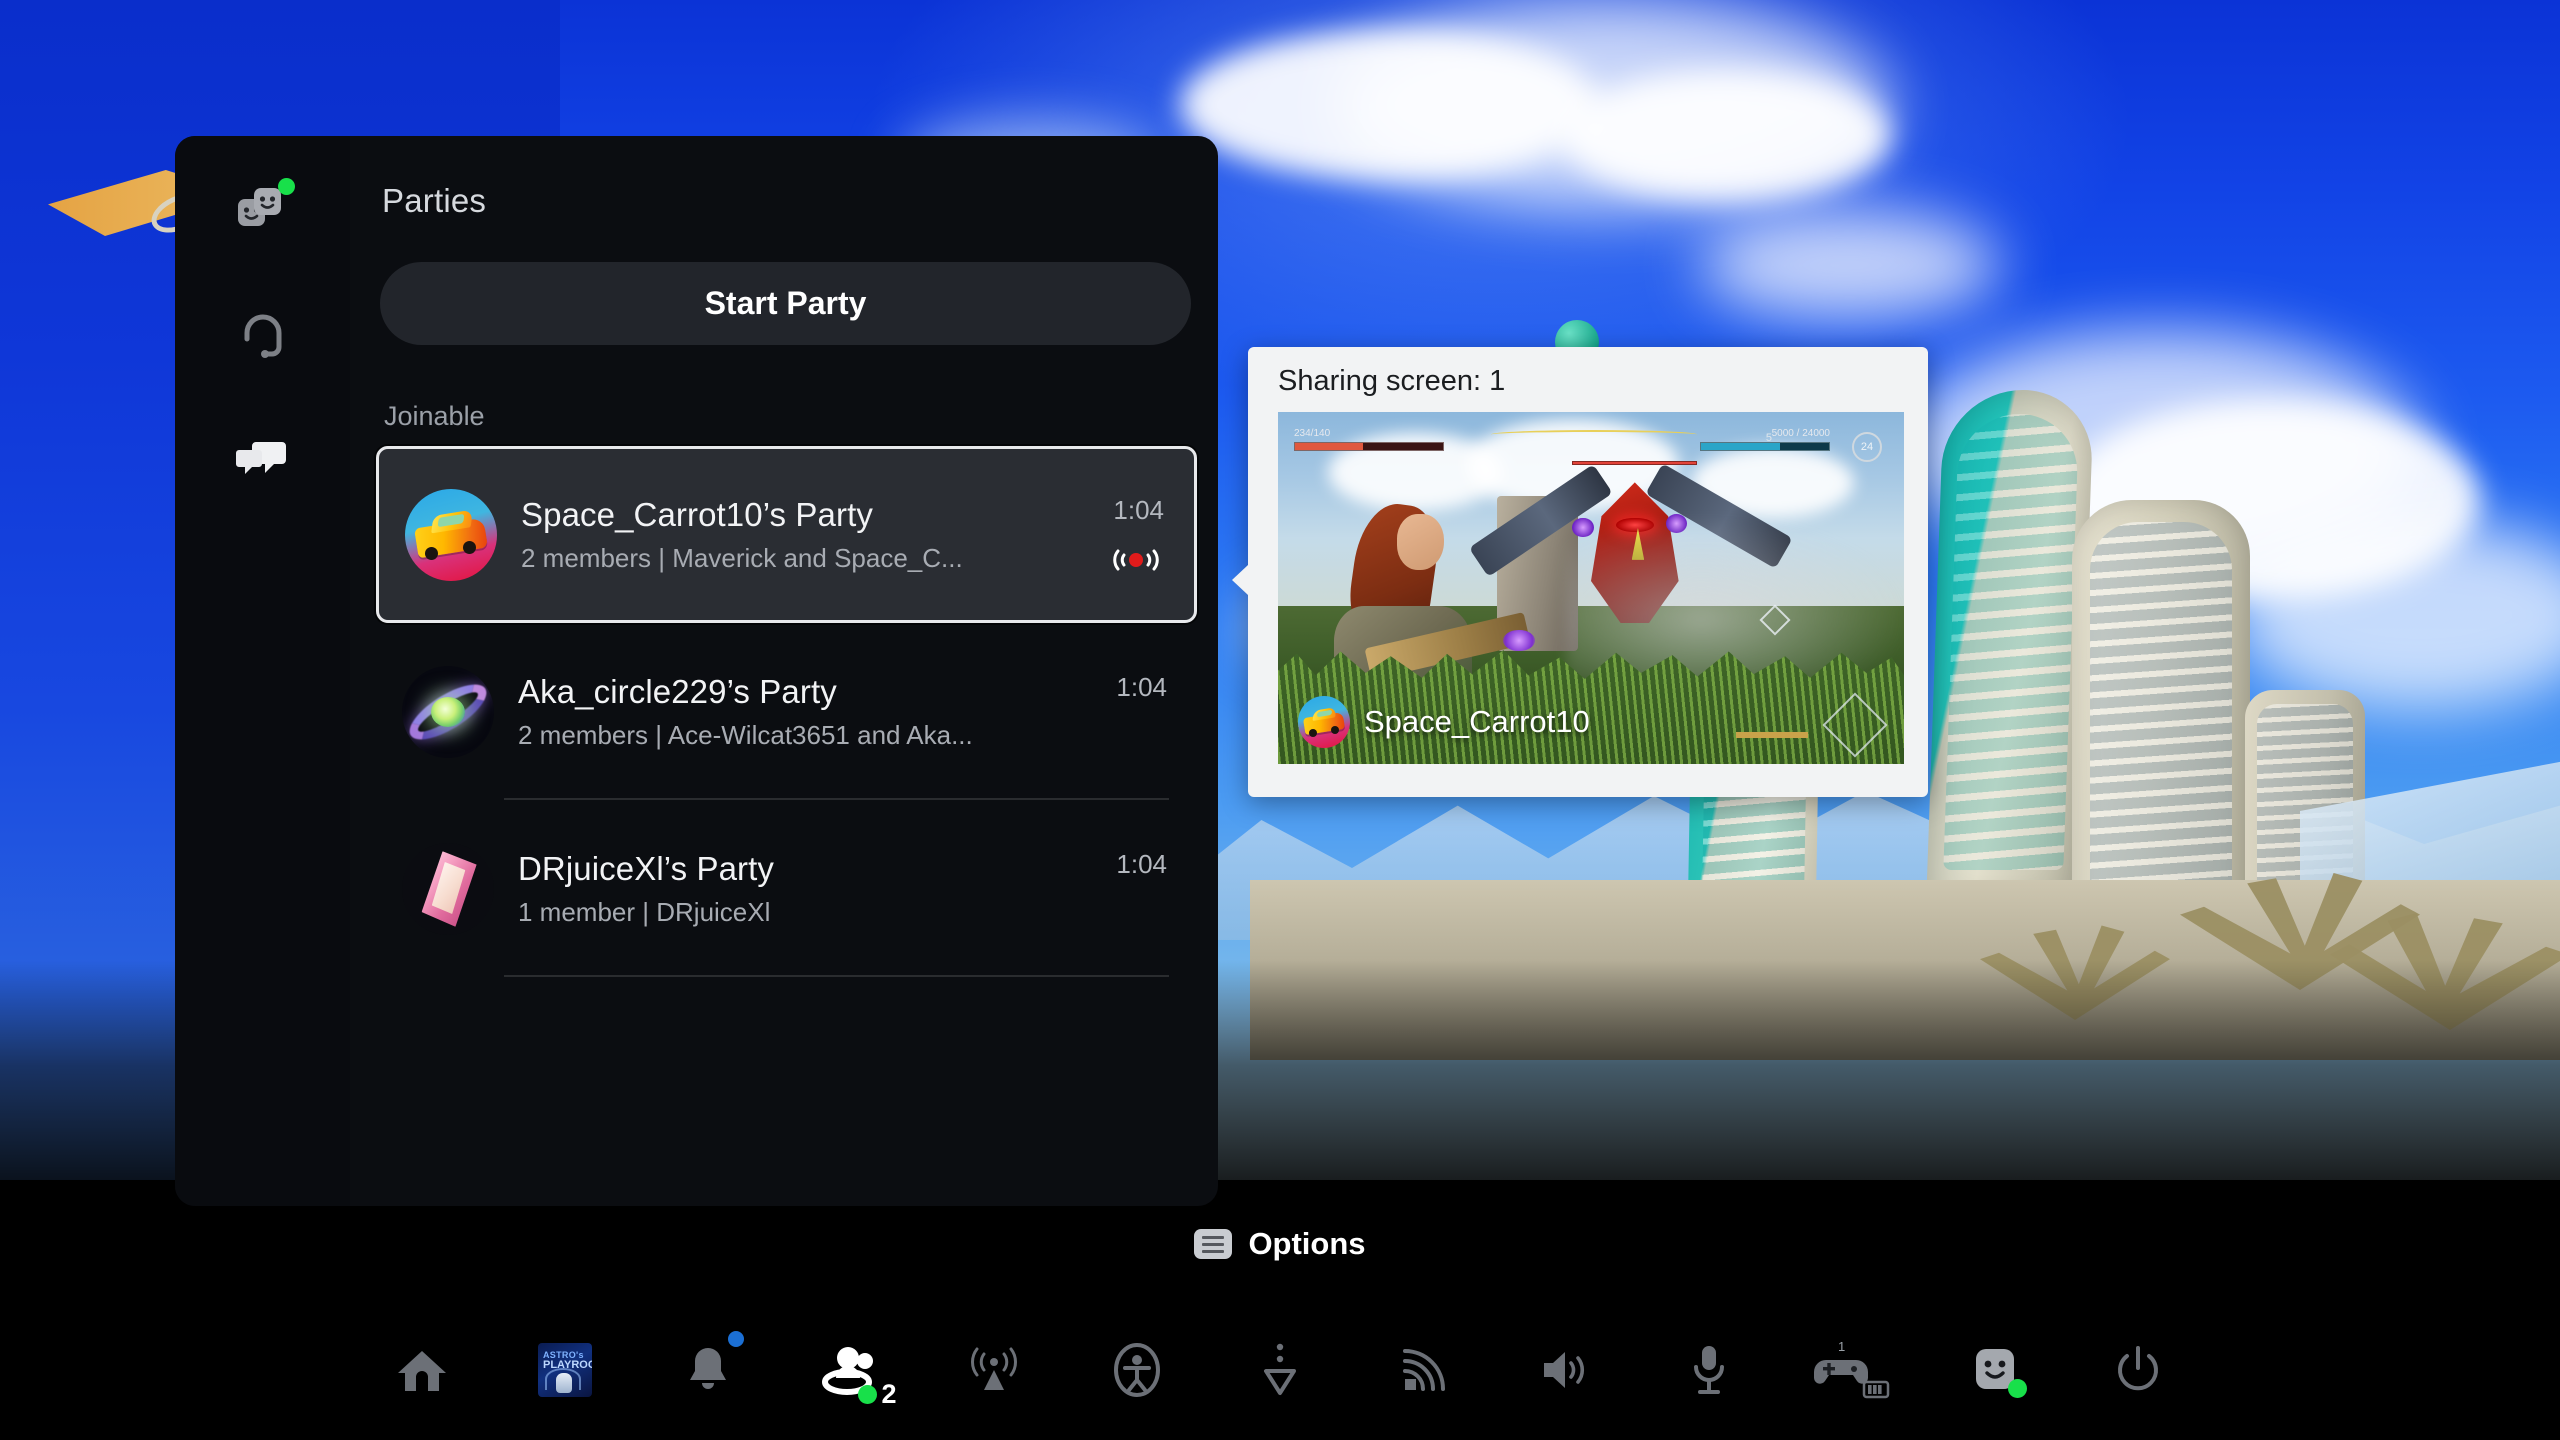 Image resolution: width=2560 pixels, height=1440 pixels. I want to click on taskbar-item-microphone, so click(1709, 1370).